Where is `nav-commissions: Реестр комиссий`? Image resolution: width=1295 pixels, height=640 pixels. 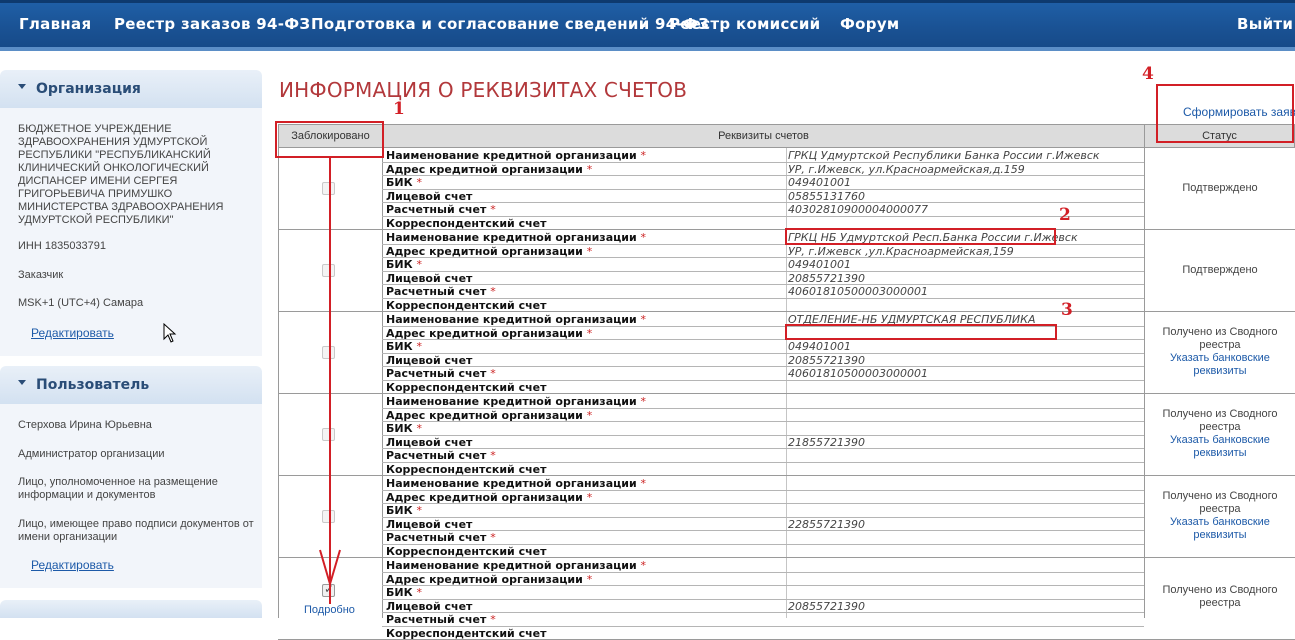
nav-commissions: Реестр комиссий is located at coordinates (744, 24).